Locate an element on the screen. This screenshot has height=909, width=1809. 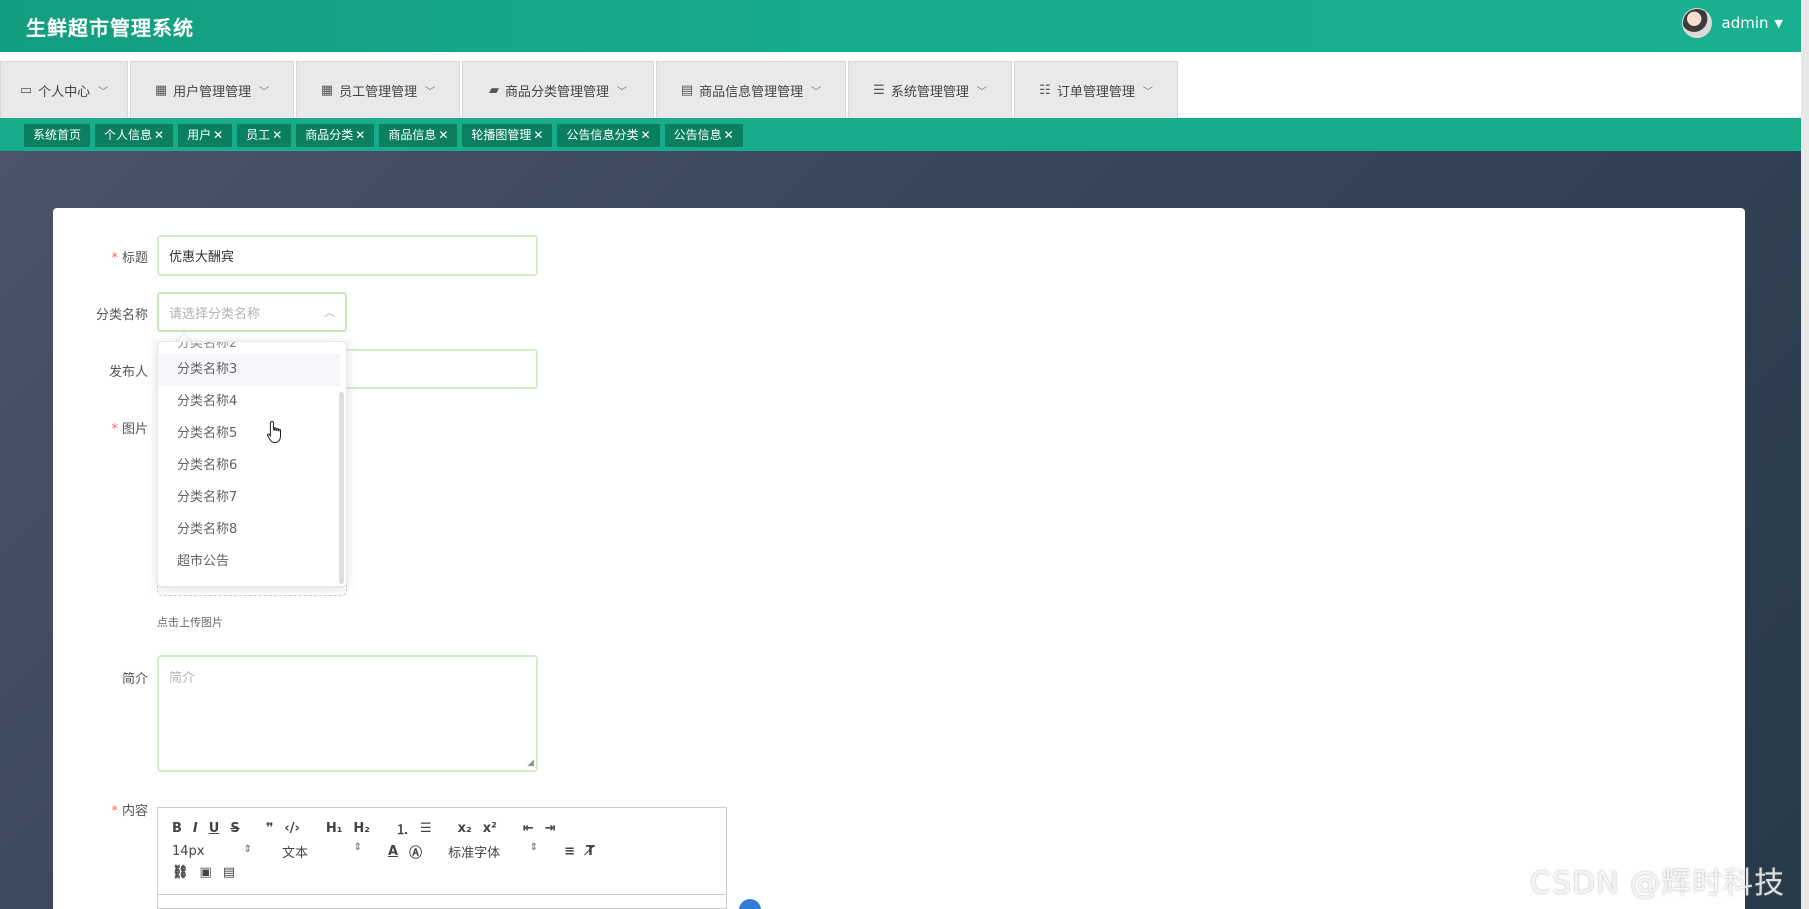
dropdown-option: 分类名称3 is located at coordinates (249, 370).